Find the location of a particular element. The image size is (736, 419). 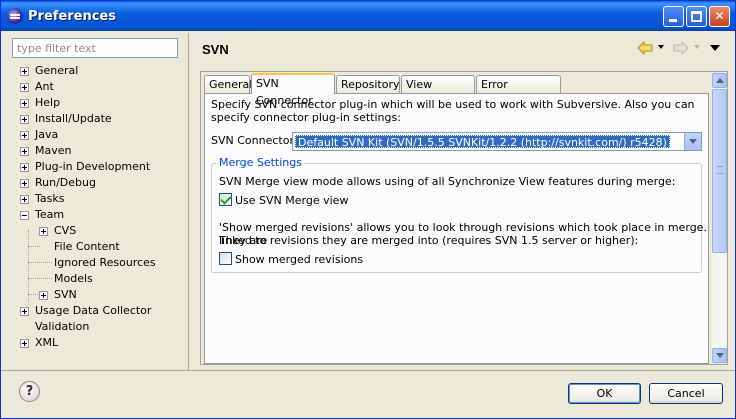

forward-history-dropdown-icon is located at coordinates (697, 47).